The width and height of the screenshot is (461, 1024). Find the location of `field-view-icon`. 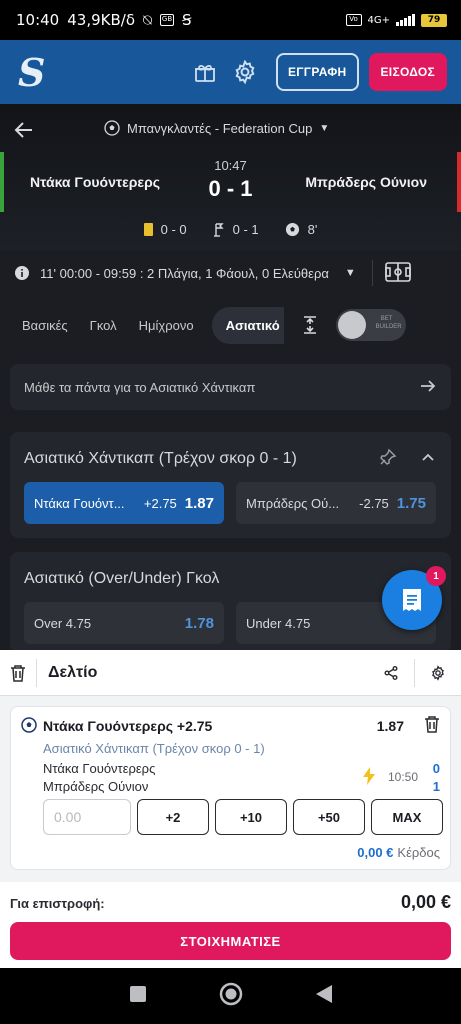

field-view-icon is located at coordinates (397, 273).